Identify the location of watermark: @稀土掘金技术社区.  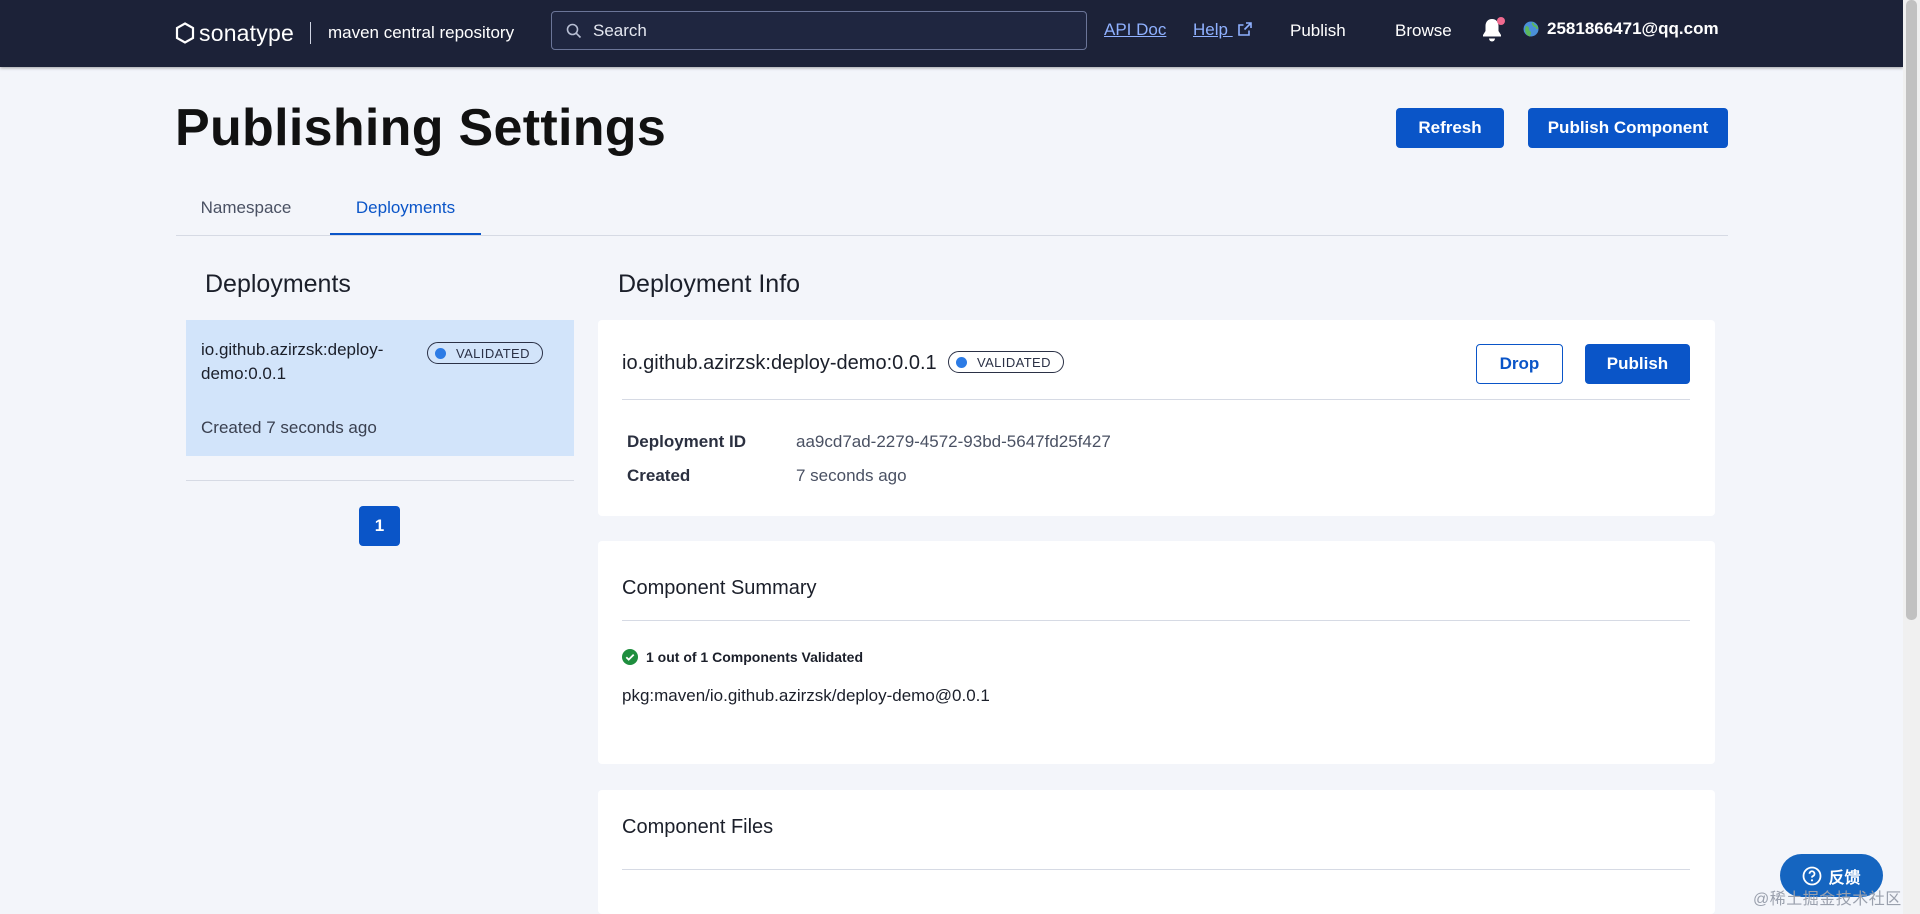
(1827, 899).